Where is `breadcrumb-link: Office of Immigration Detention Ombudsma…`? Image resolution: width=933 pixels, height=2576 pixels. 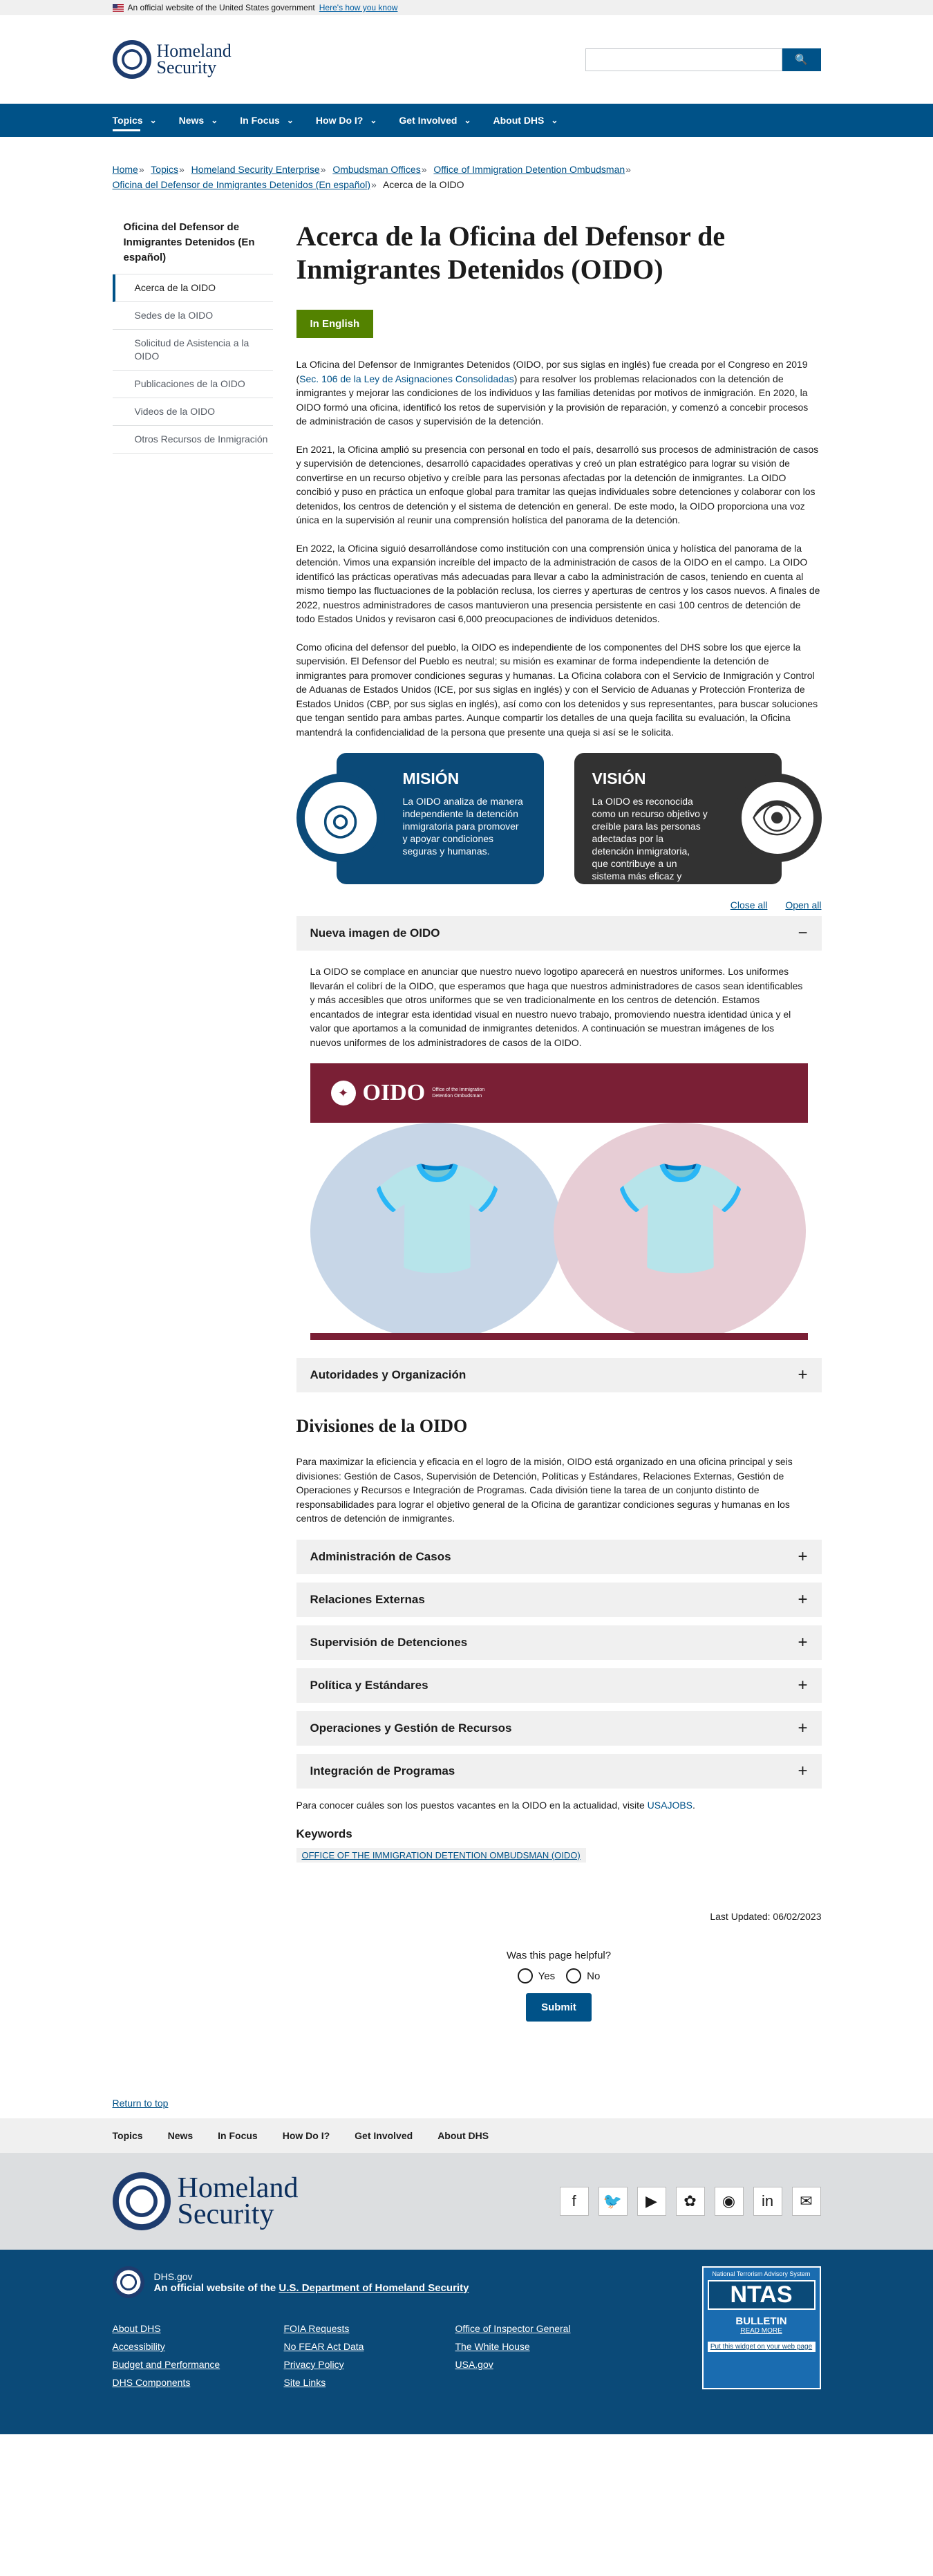 breadcrumb-link: Office of Immigration Detention Ombudsma… is located at coordinates (529, 169).